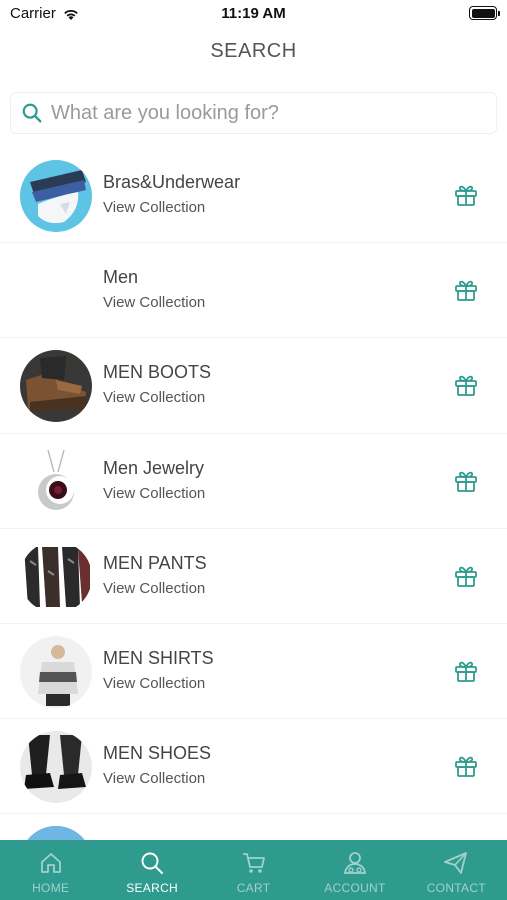 Image resolution: width=507 pixels, height=900 pixels. What do you see at coordinates (253, 672) in the screenshot?
I see `list-item: MEN SHIRTS View Collection` at bounding box center [253, 672].